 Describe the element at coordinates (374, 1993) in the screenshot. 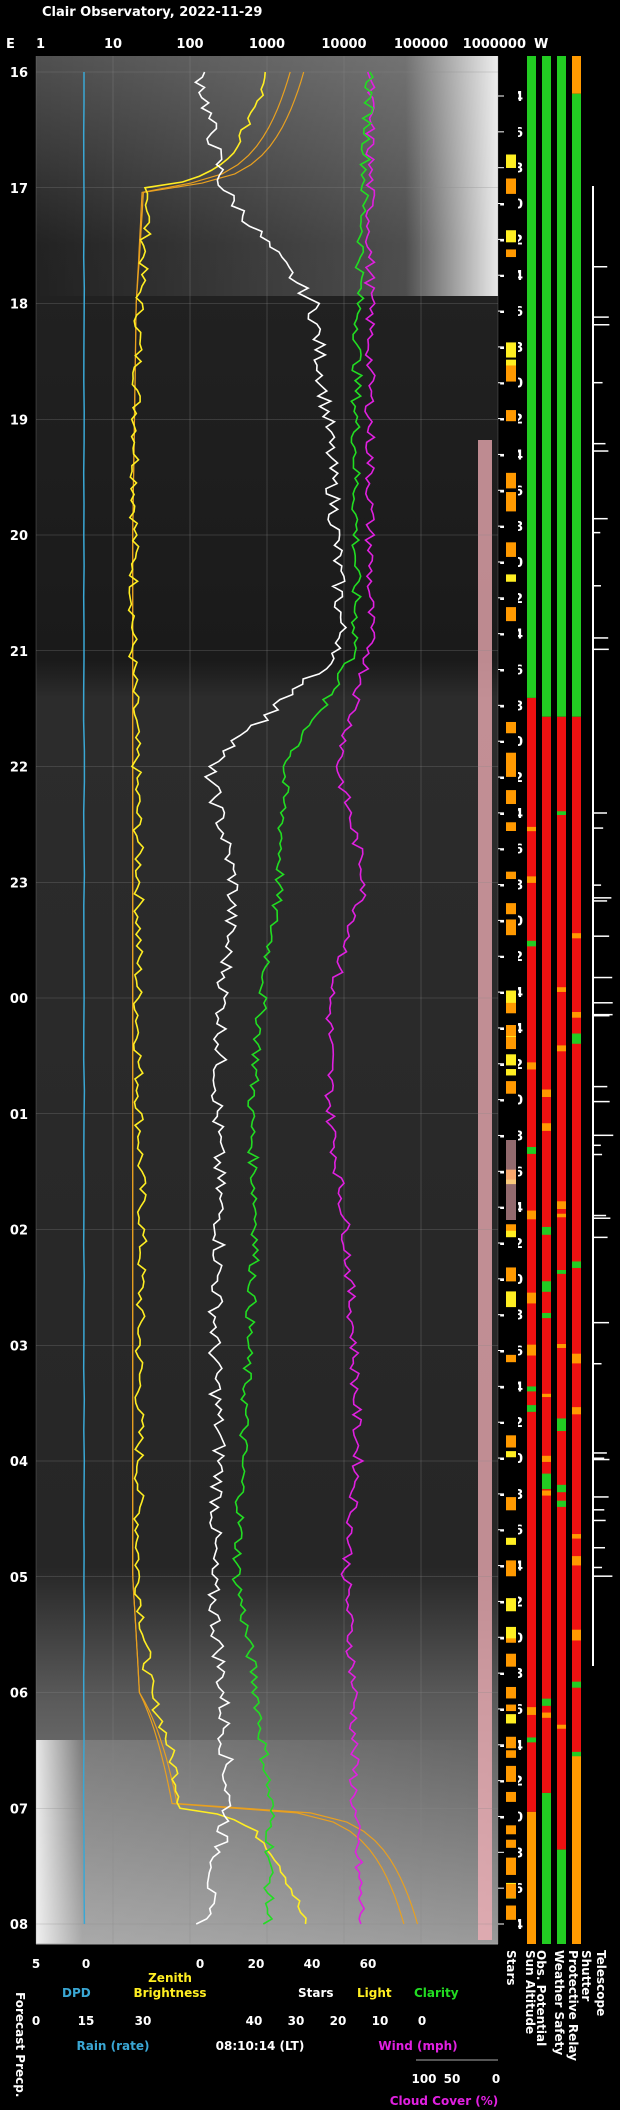

I see `light-label: Light` at that location.